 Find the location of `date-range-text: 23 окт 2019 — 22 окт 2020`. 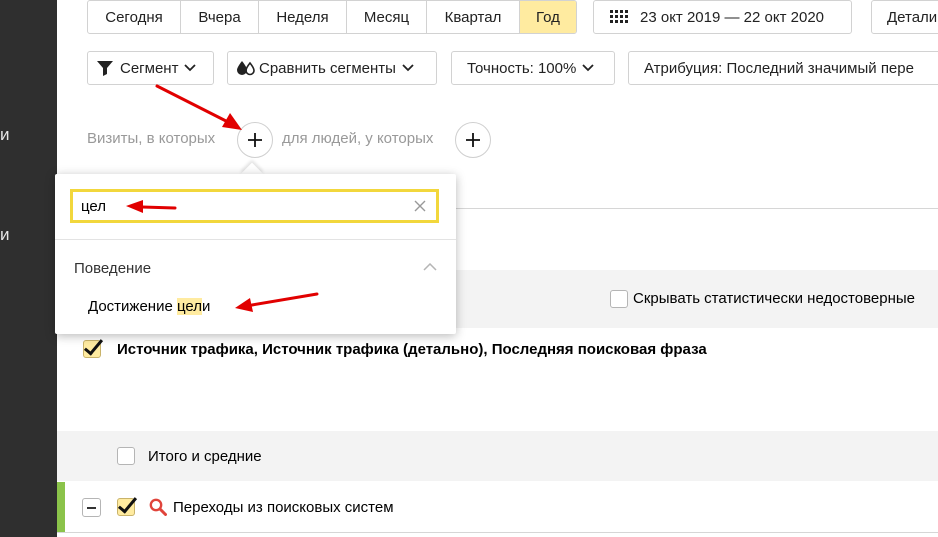

date-range-text: 23 окт 2019 — 22 окт 2020 is located at coordinates (732, 17).